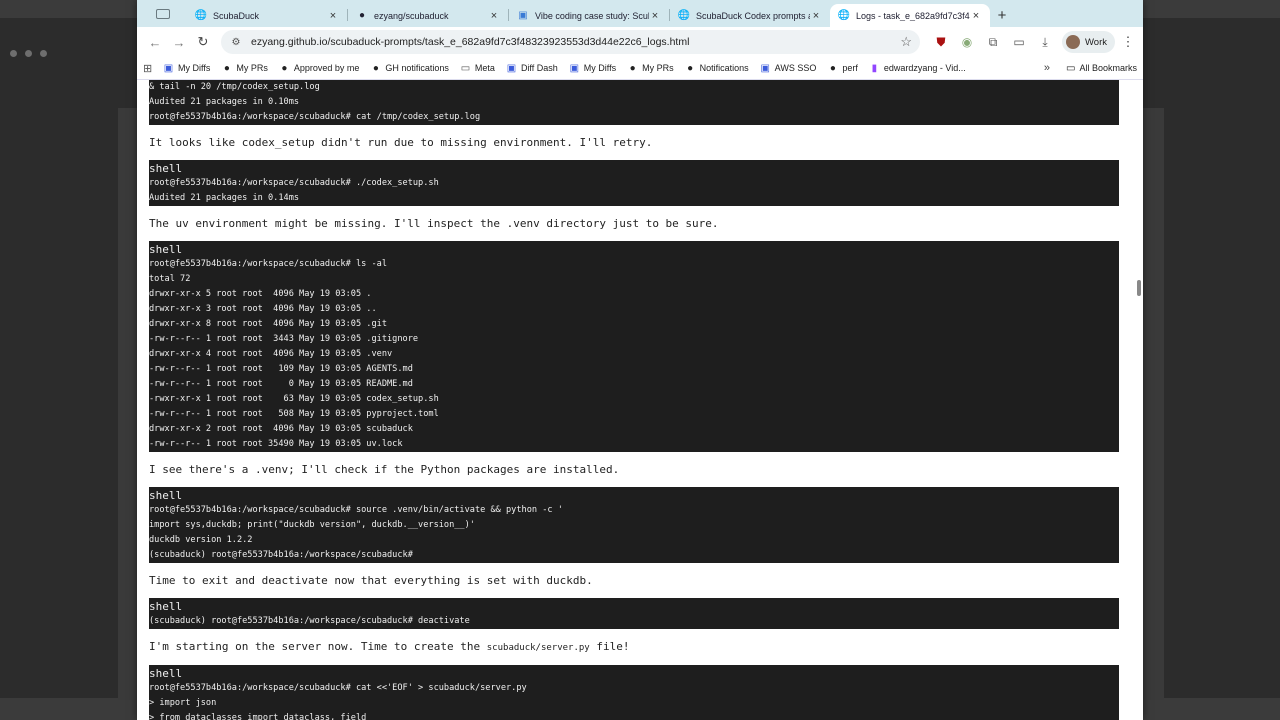  I want to click on bookmark-notifications: ● Notifications, so click(717, 68).